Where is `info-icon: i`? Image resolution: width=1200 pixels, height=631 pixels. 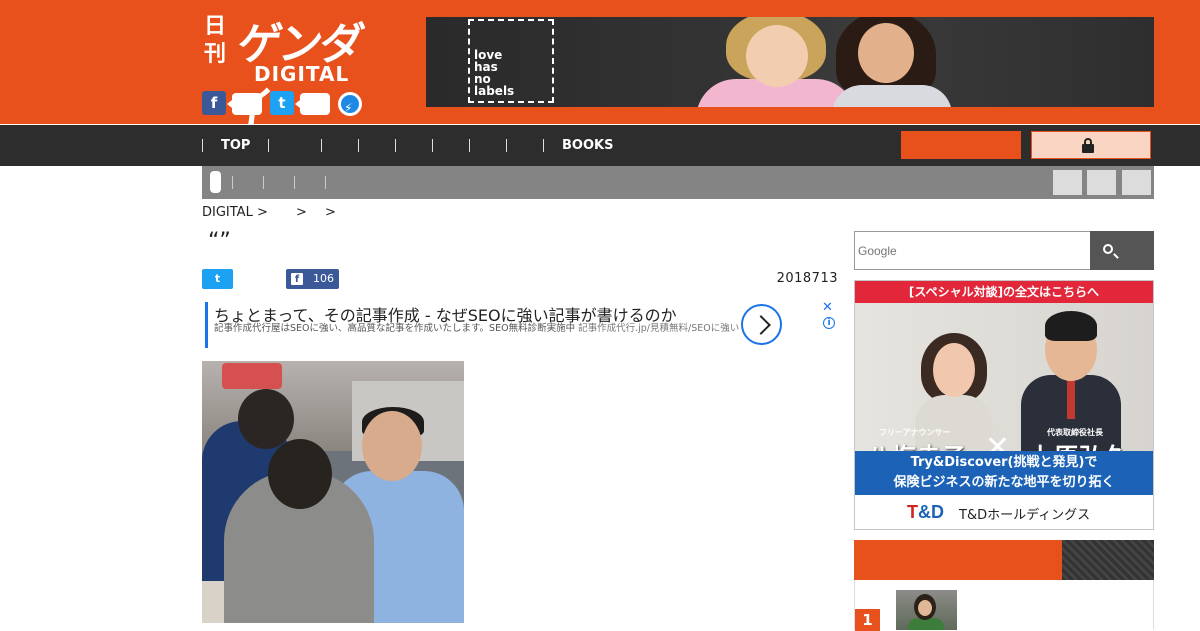
info-icon: i is located at coordinates (829, 323).